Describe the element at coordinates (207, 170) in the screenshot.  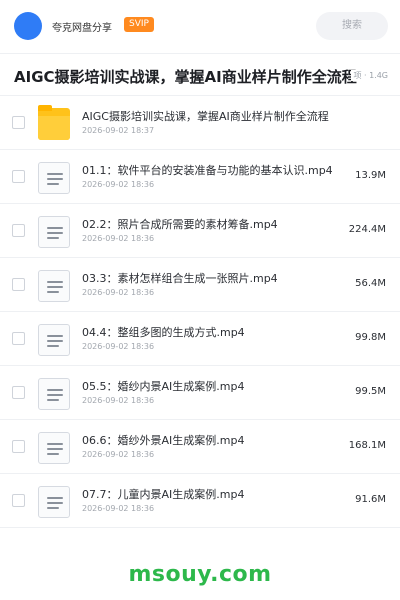
I see `item-name: 01.1：软件平台的安装准备与功能的基本认识.mp4` at that location.